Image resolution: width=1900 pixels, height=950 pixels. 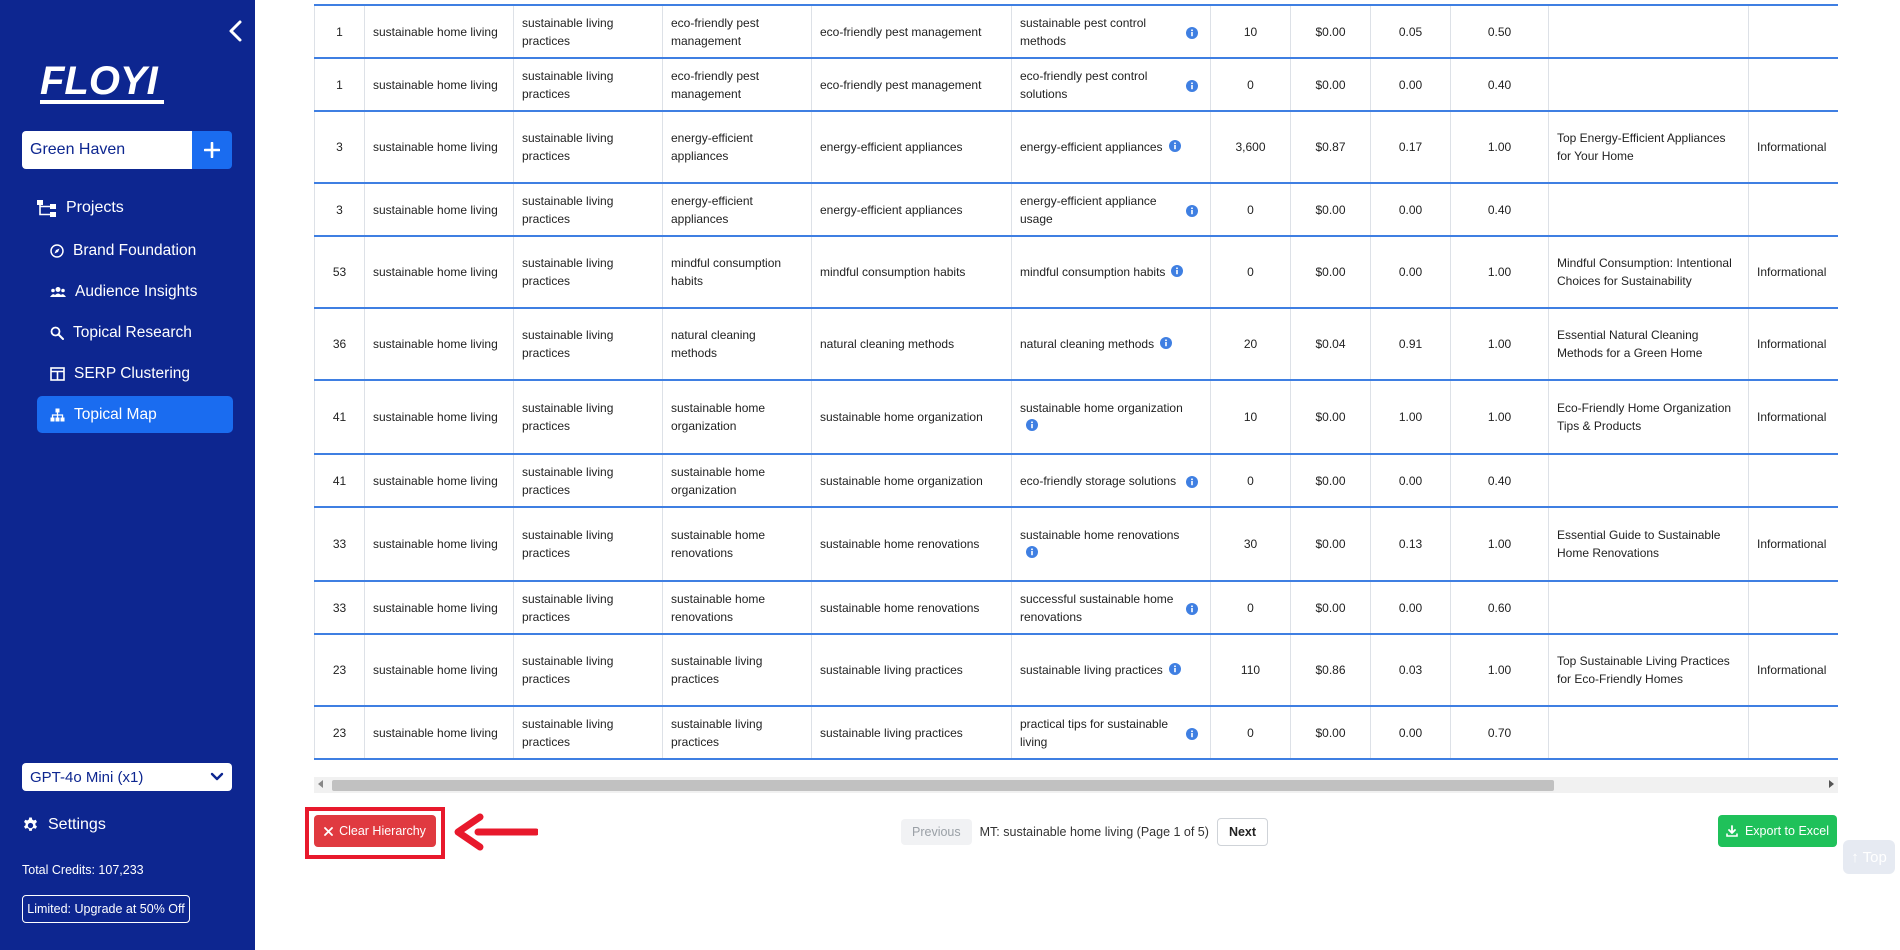 What do you see at coordinates (1111, 417) in the screenshot?
I see `cell-keyword: sustainable home organization` at bounding box center [1111, 417].